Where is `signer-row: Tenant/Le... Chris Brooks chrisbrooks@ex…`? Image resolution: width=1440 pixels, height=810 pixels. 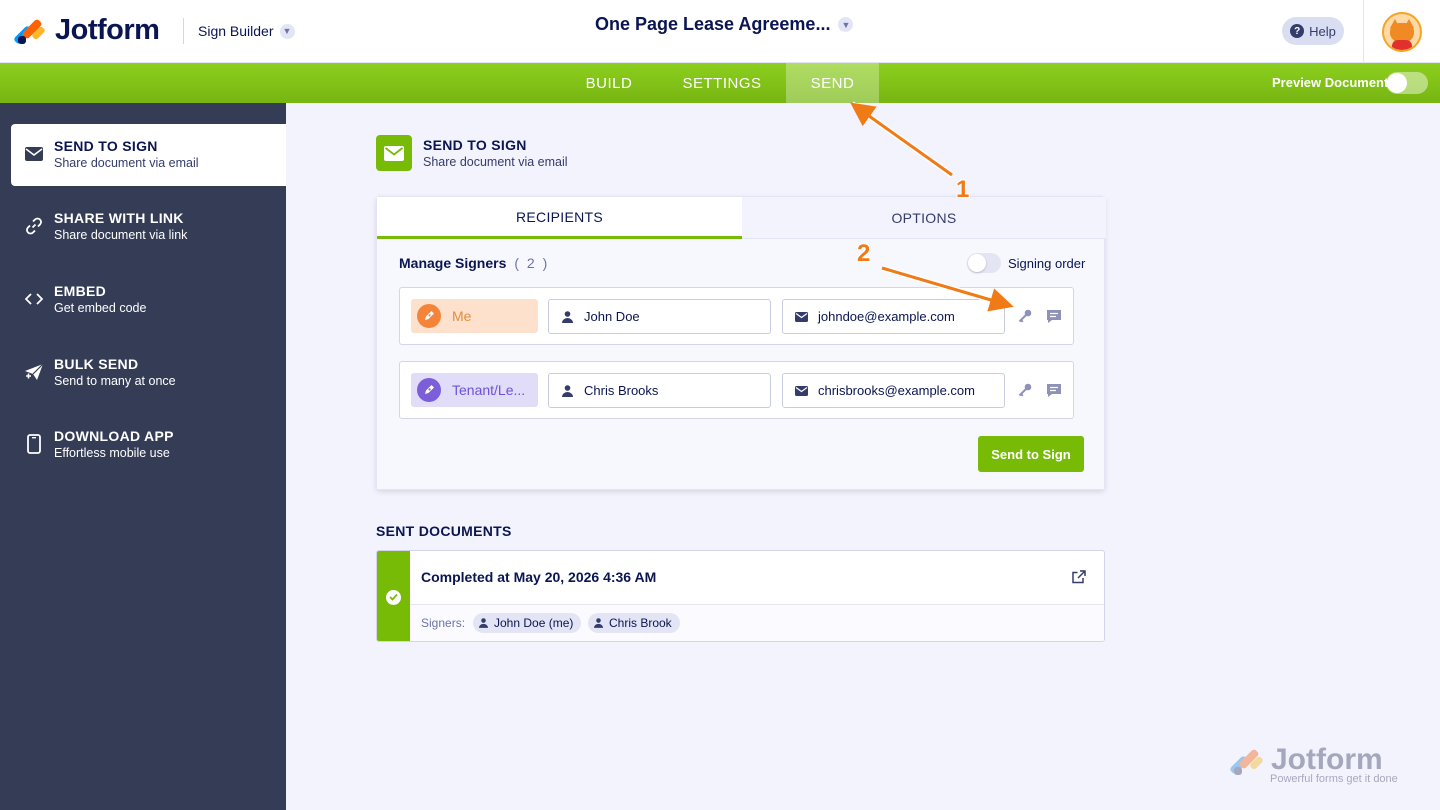
signer-row: Tenant/Le... Chris Brooks chrisbrooks@ex… is located at coordinates (736, 390).